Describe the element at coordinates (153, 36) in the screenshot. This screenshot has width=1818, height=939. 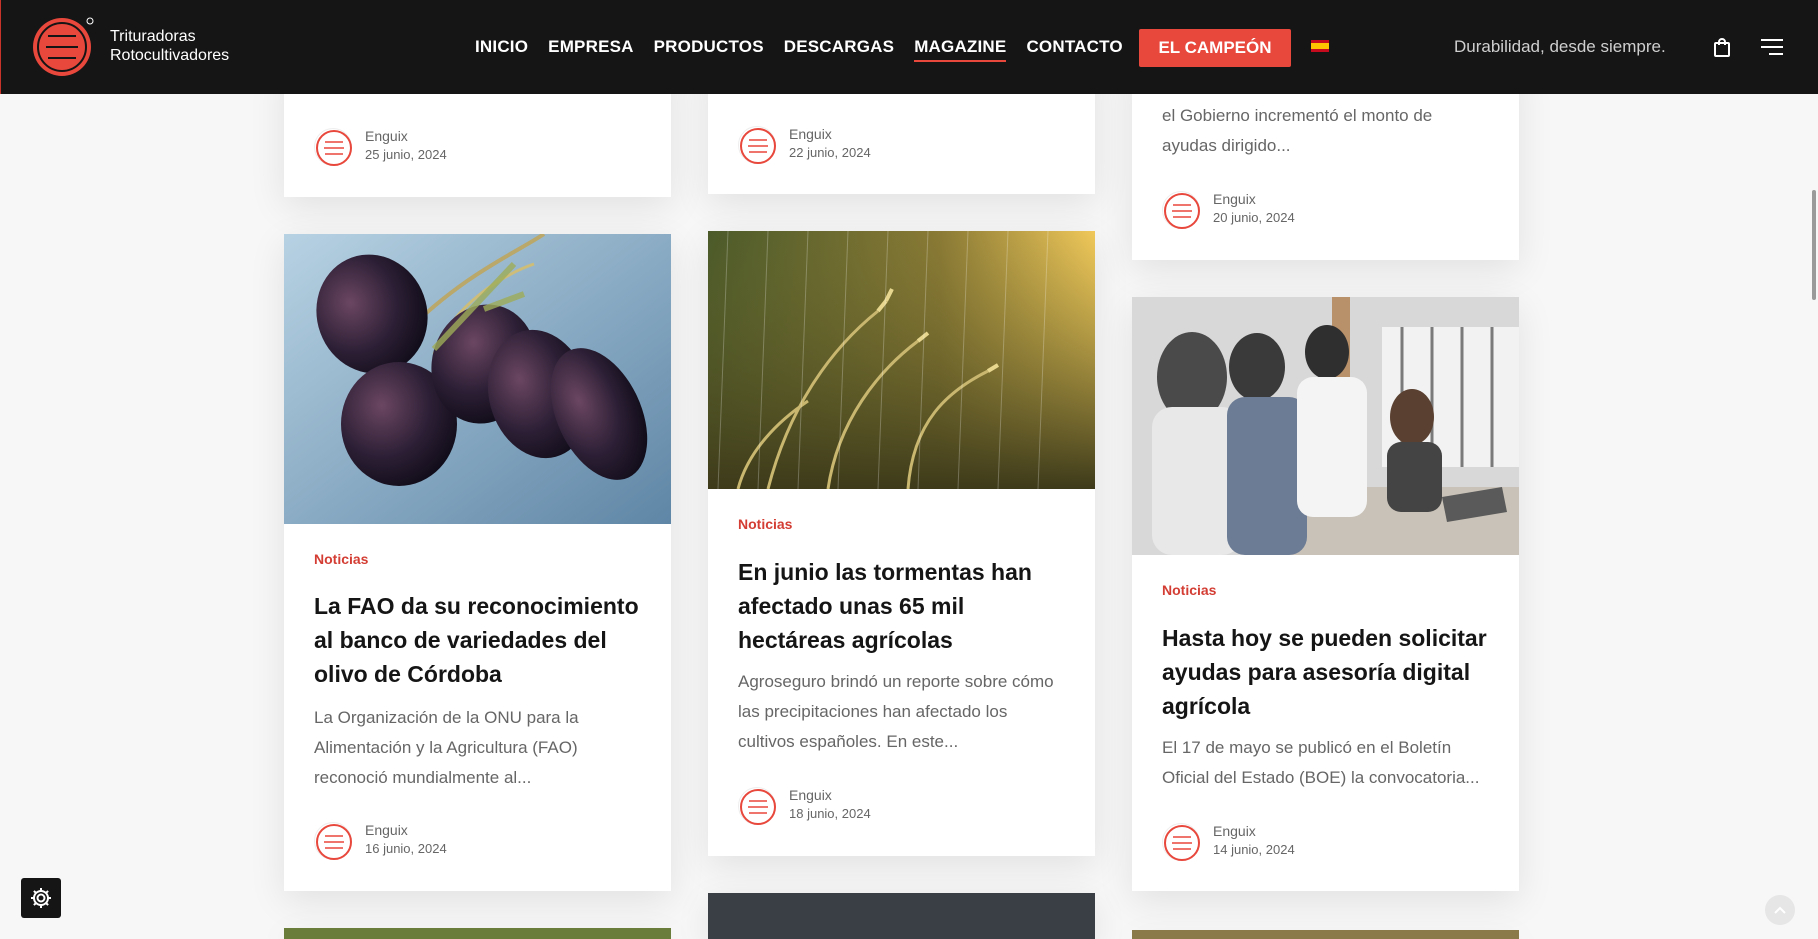
I see `brand-line-1: Trituradoras` at that location.